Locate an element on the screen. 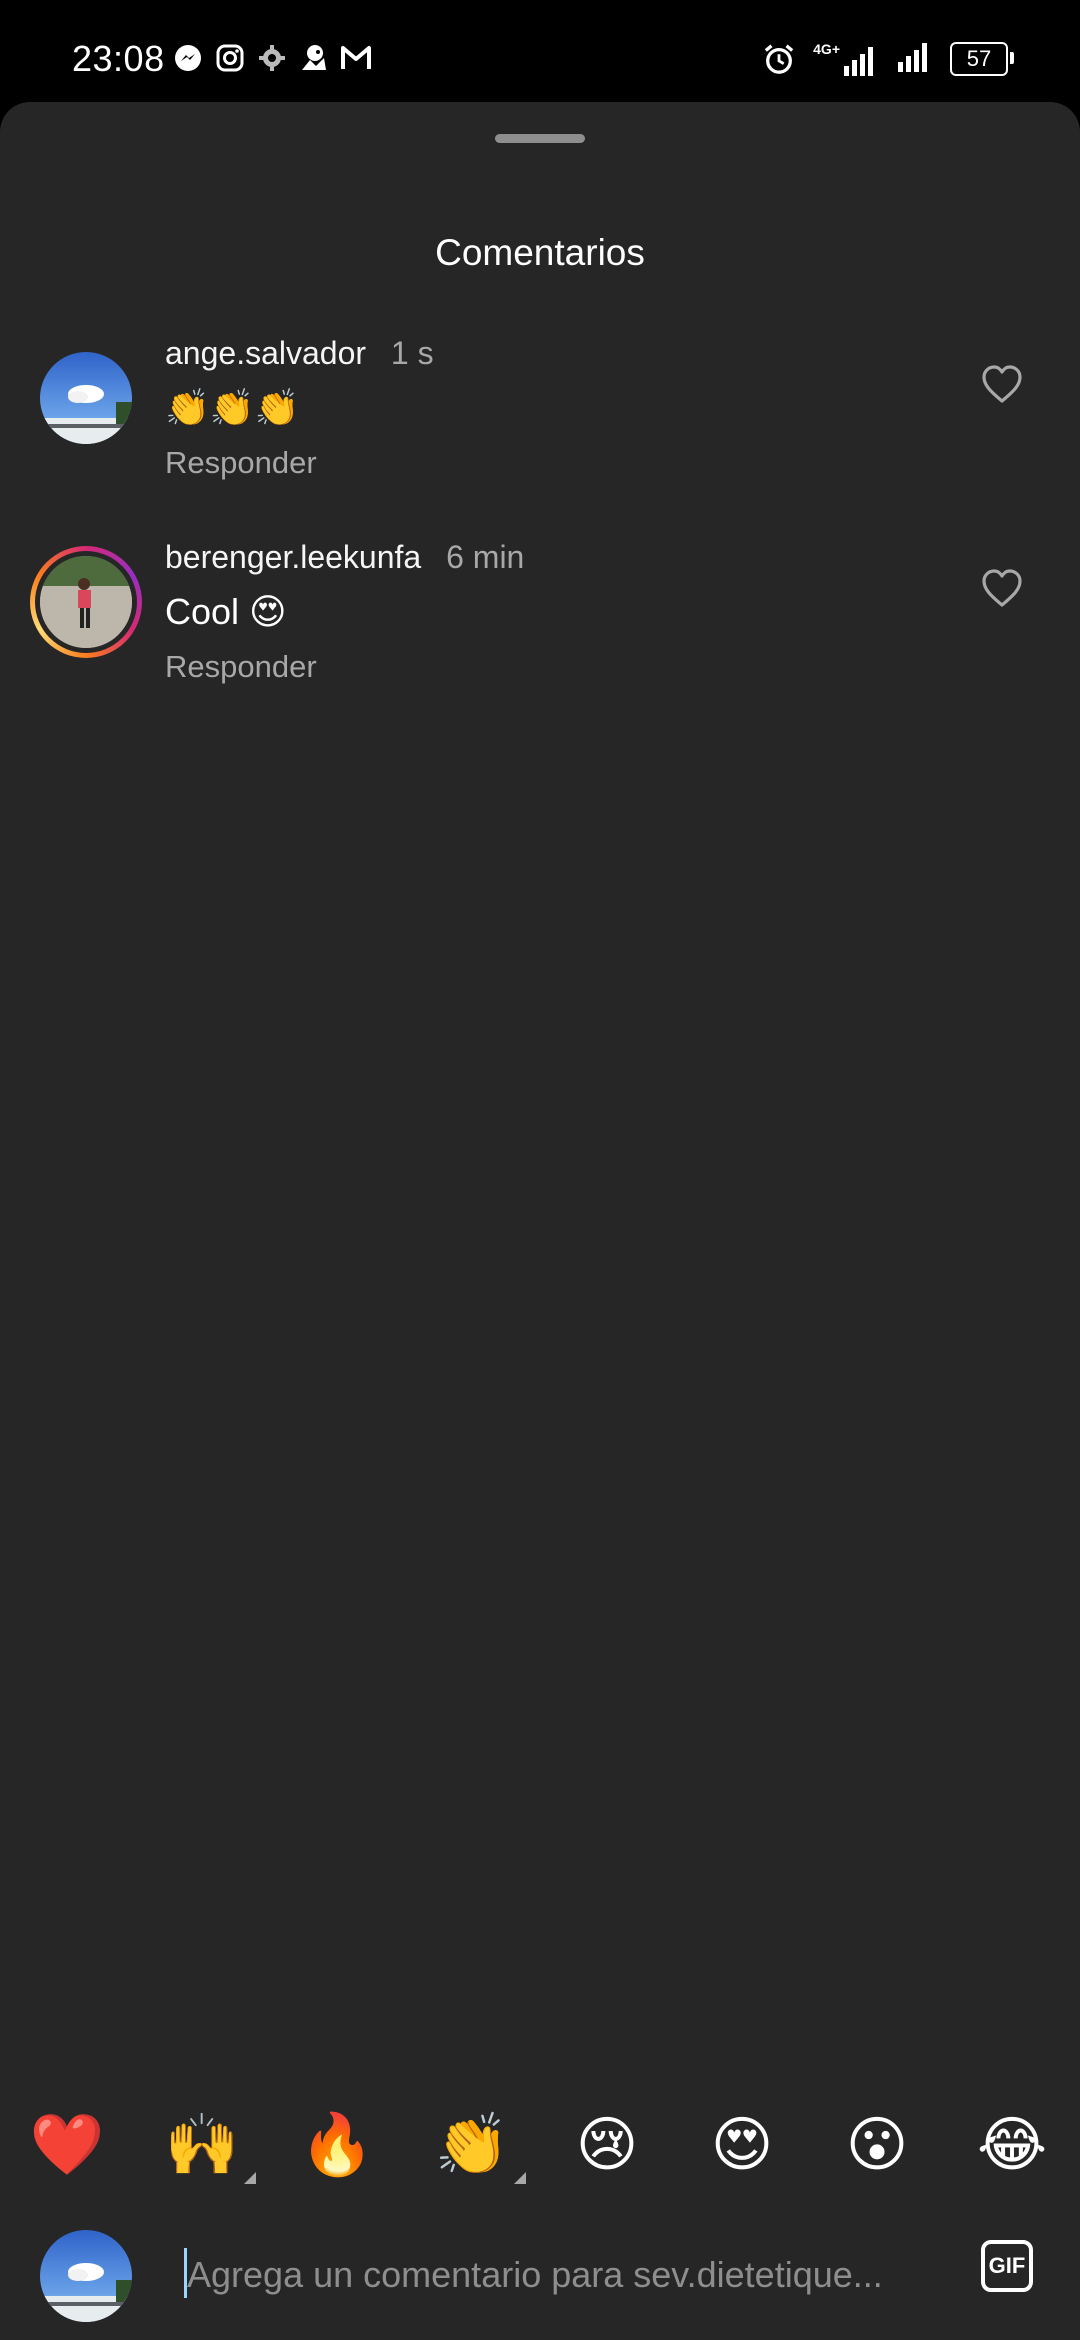 The image size is (1080, 2340). battery-indicator: 57 is located at coordinates (982, 58).